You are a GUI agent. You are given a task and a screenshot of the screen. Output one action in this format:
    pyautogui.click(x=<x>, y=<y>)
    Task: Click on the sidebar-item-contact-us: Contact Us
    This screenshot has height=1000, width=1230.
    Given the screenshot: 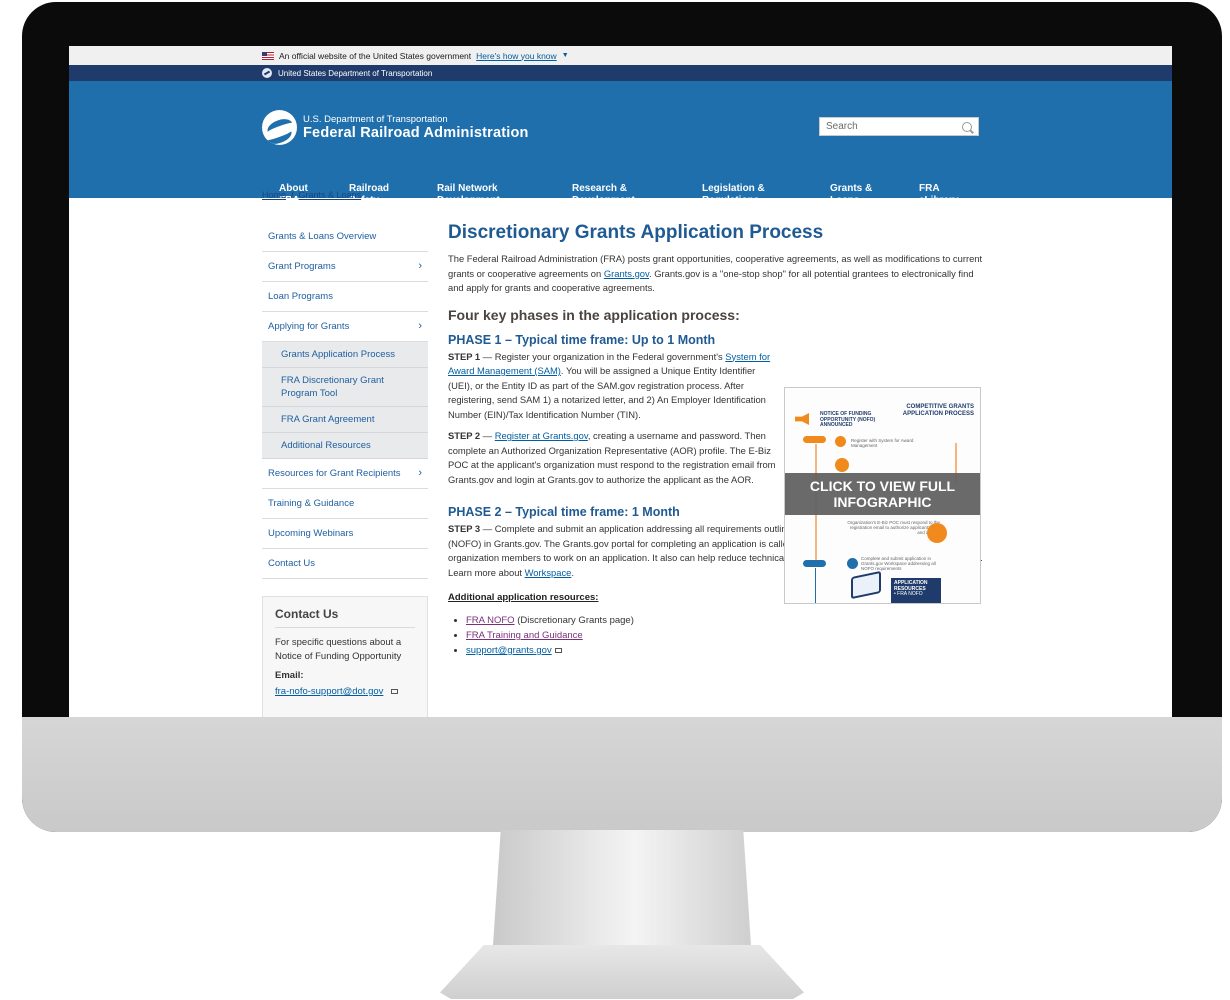 What is the action you would take?
    pyautogui.click(x=345, y=564)
    